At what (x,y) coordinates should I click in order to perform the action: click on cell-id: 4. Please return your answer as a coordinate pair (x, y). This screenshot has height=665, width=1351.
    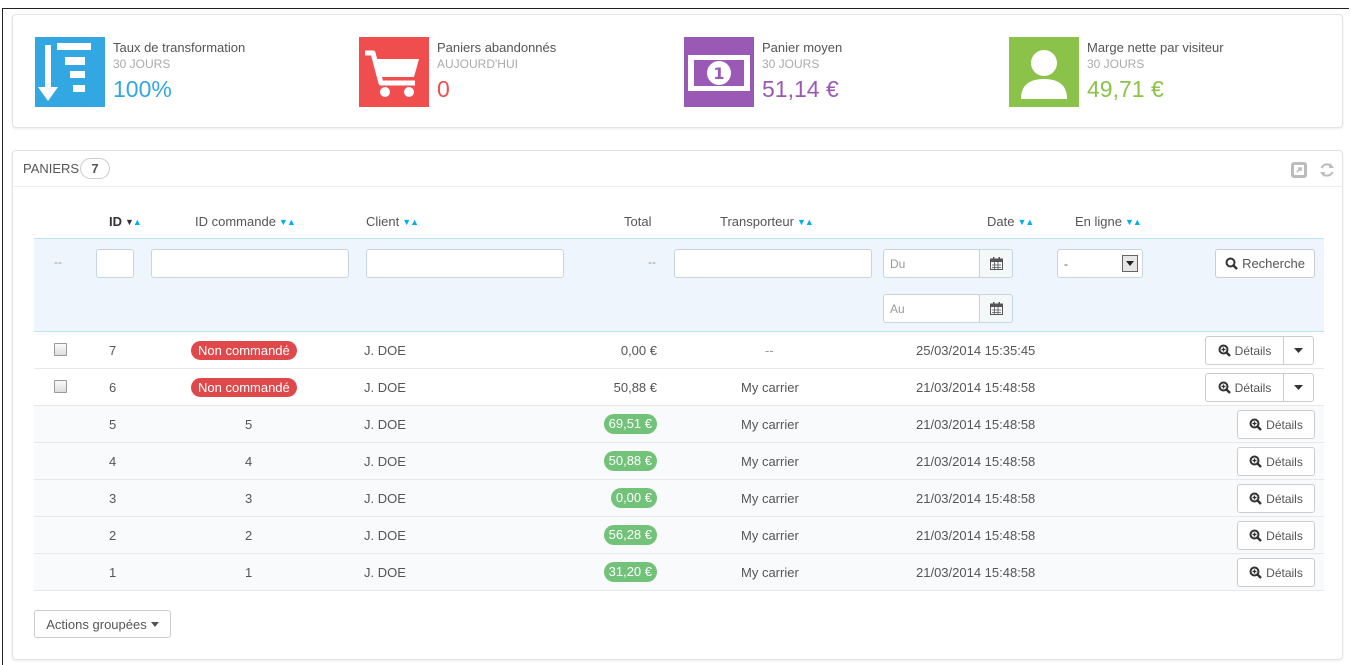
    Looking at the image, I should click on (113, 461).